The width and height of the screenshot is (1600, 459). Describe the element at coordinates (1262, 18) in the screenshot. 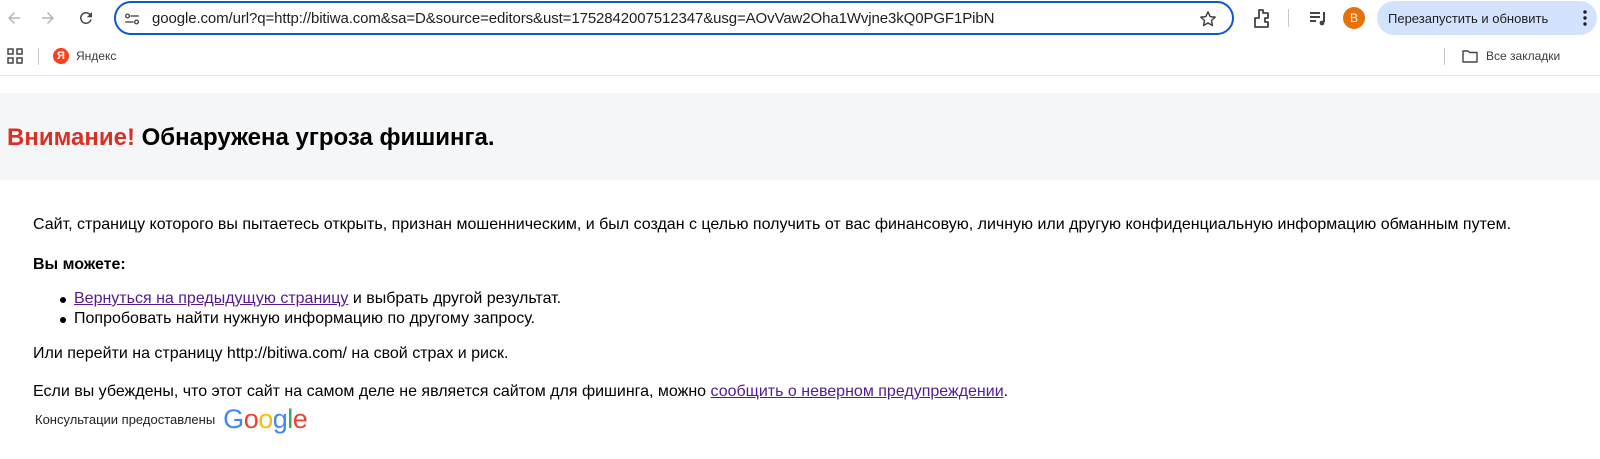

I see `extensions-icon` at that location.